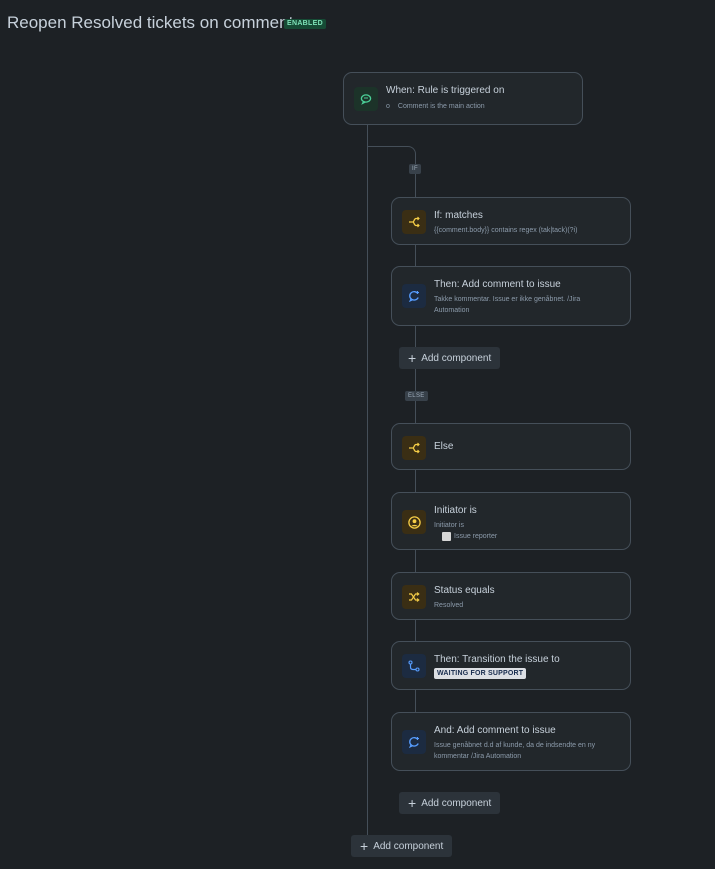  Describe the element at coordinates (444, 446) in the screenshot. I see `else-title: Else` at that location.